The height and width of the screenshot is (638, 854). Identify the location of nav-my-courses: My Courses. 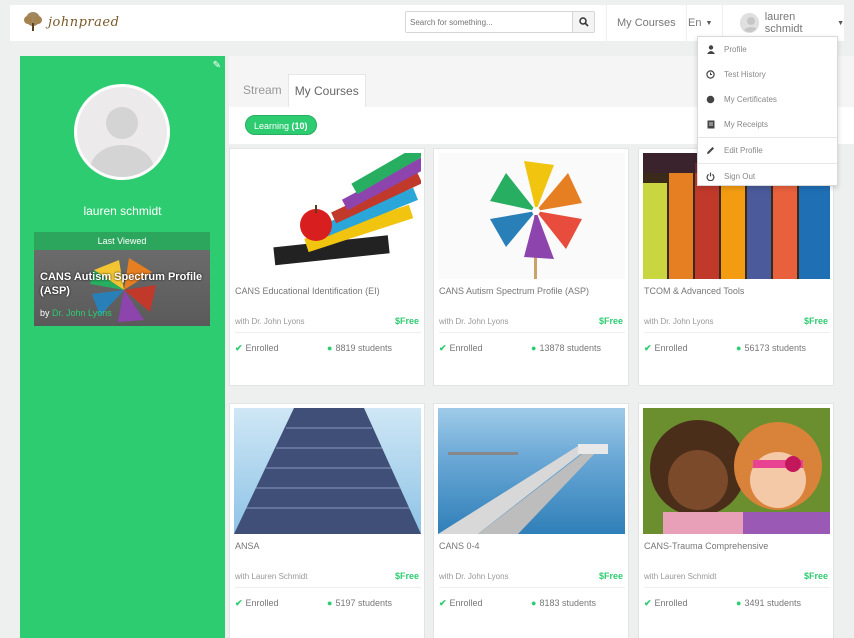
(646, 23).